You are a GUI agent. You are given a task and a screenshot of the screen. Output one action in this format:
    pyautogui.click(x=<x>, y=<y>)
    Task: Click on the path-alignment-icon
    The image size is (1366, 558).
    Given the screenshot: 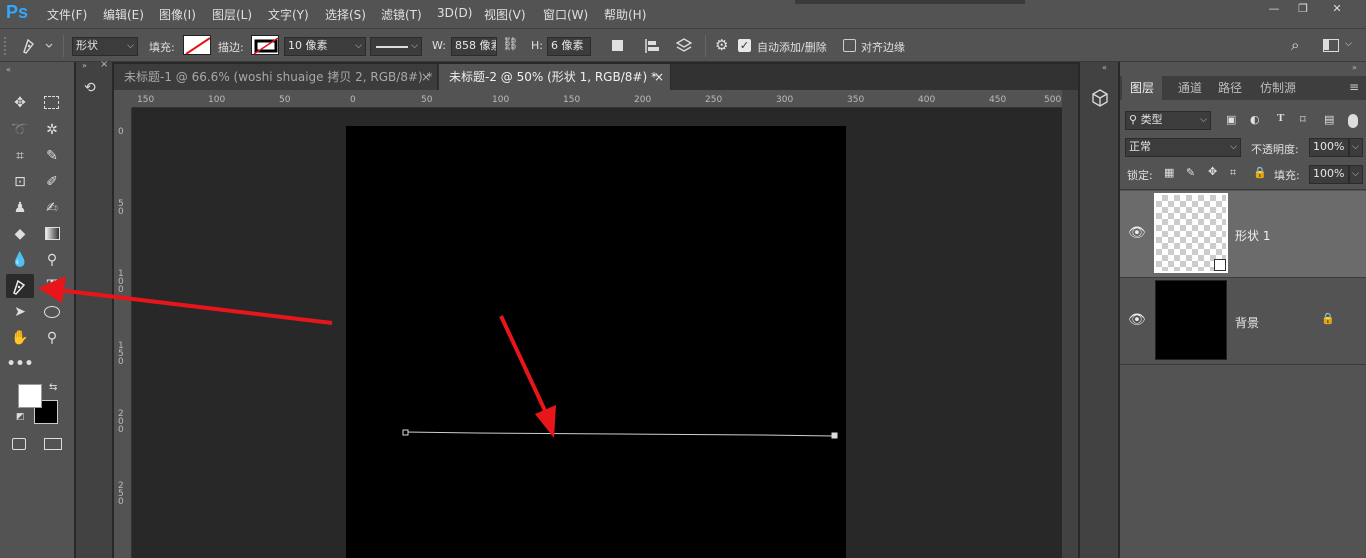 What is the action you would take?
    pyautogui.click(x=652, y=46)
    